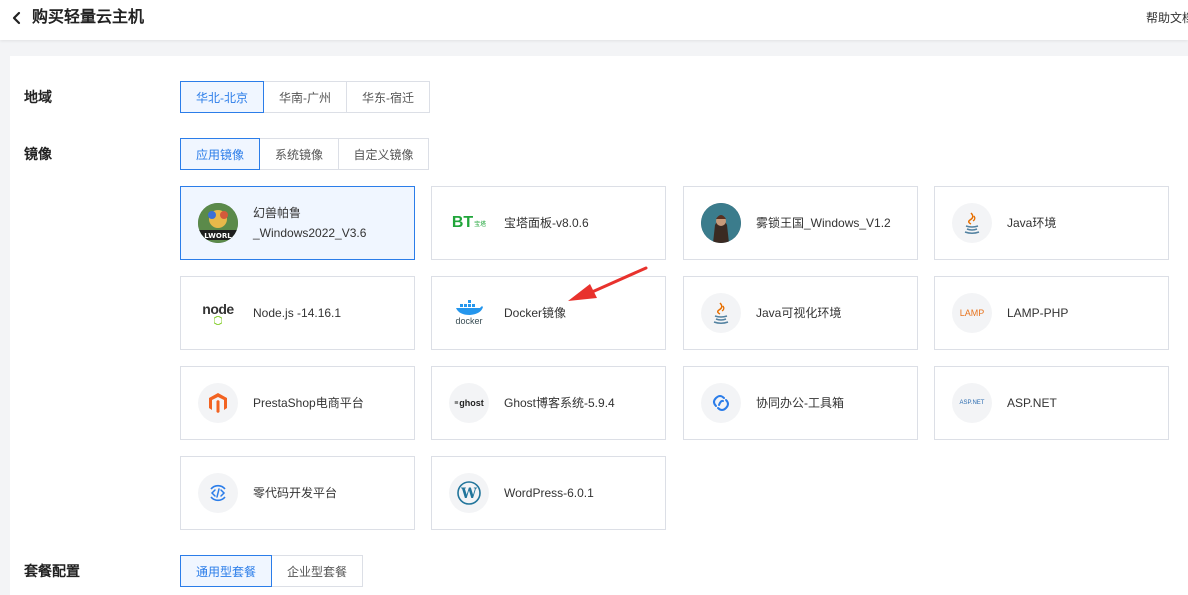 The image size is (1188, 595). What do you see at coordinates (220, 154) in the screenshot?
I see `tab-app-image: 应用镜像` at bounding box center [220, 154].